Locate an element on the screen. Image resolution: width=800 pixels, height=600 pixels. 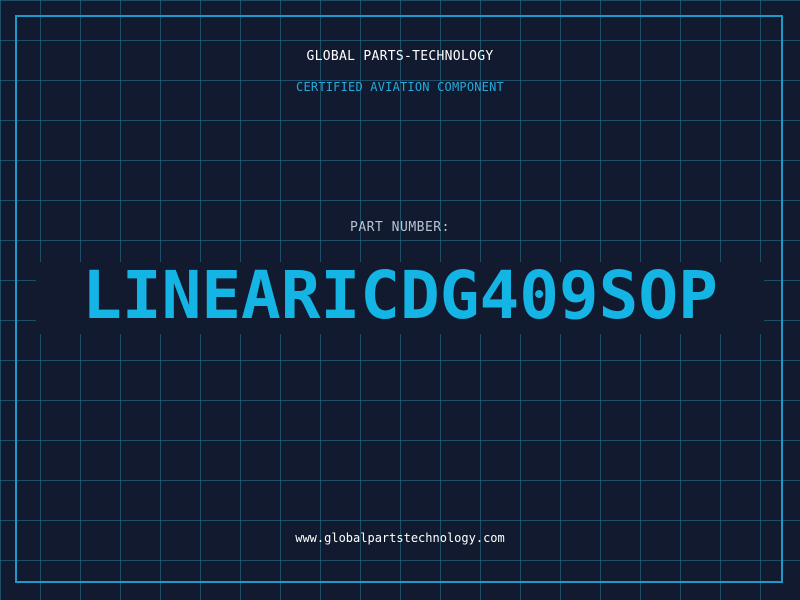
certification-subtitle: CERTIFIED AVIATION COMPONENT is located at coordinates (400, 87).